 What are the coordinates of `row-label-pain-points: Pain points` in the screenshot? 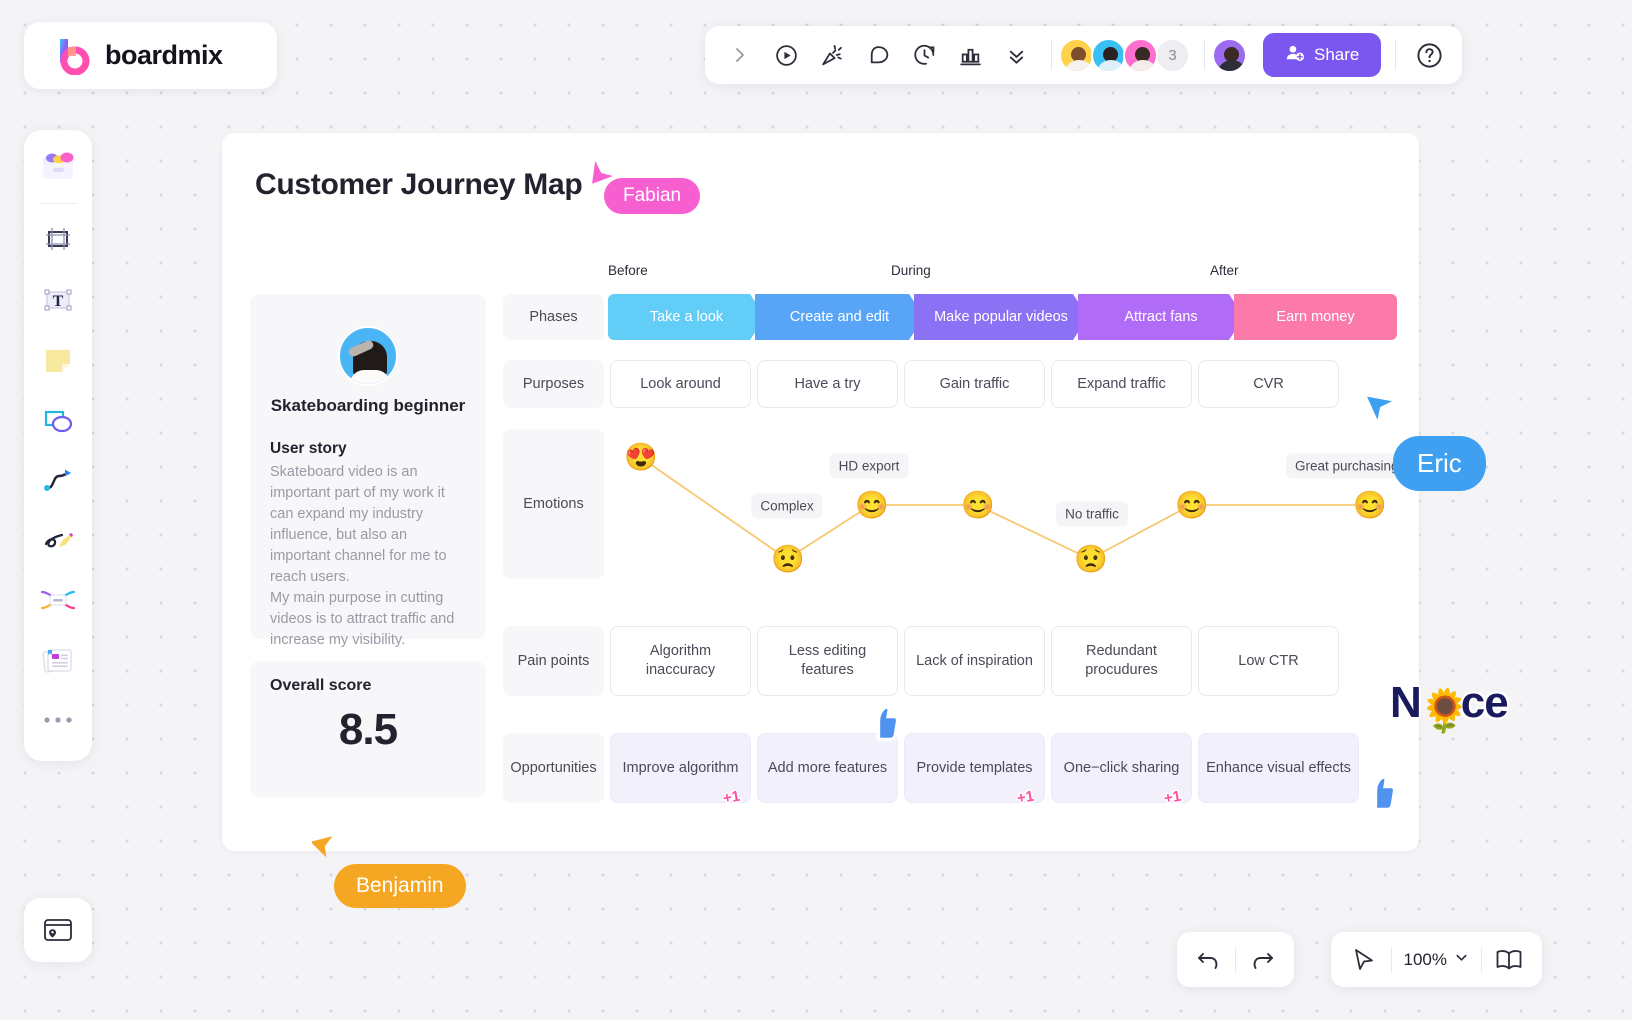 It's located at (553, 661).